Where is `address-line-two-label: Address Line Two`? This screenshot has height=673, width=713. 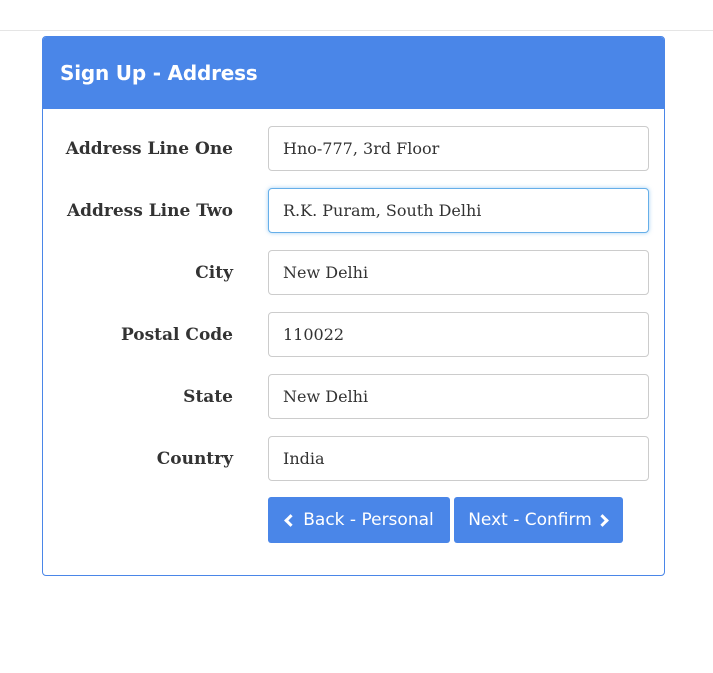 address-line-two-label: Address Line Two is located at coordinates (149, 211).